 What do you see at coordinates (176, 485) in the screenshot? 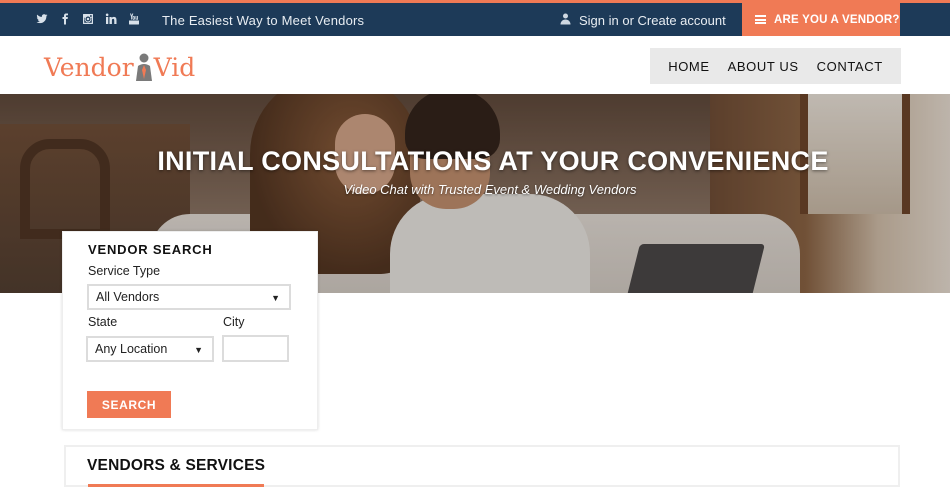
I see `heading-underline` at bounding box center [176, 485].